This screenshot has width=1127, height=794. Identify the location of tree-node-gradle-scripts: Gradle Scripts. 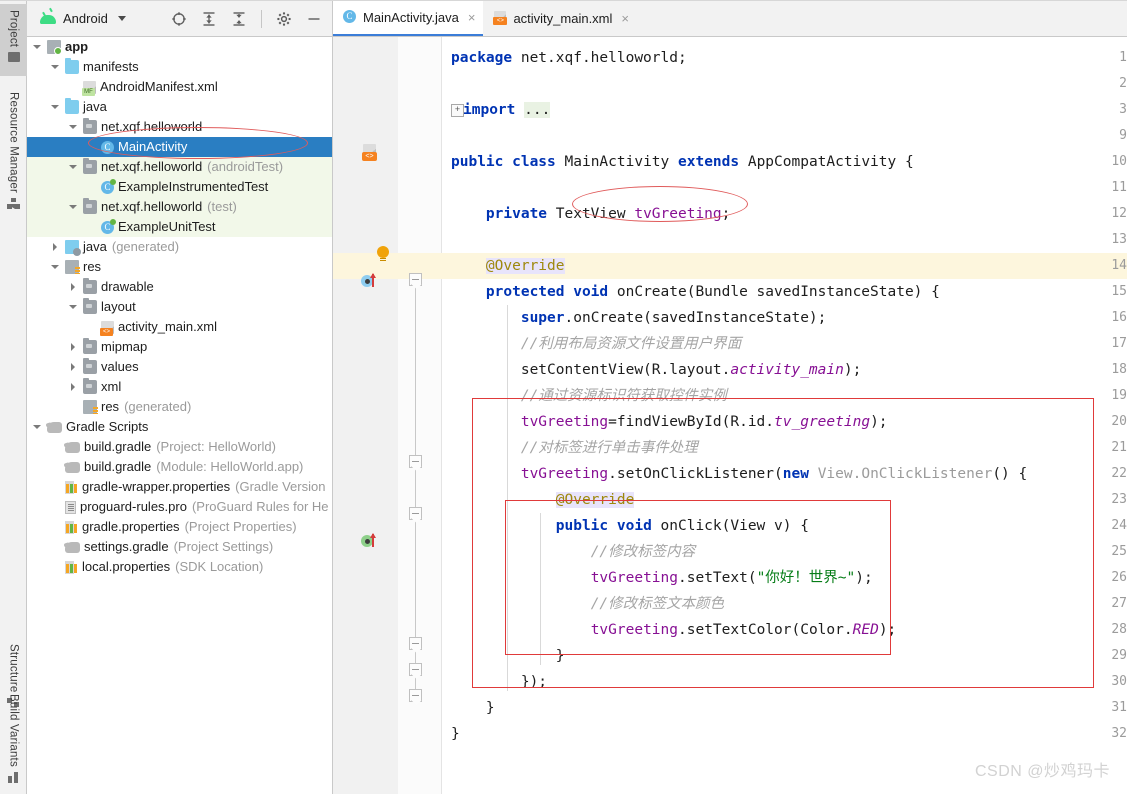
(179, 427).